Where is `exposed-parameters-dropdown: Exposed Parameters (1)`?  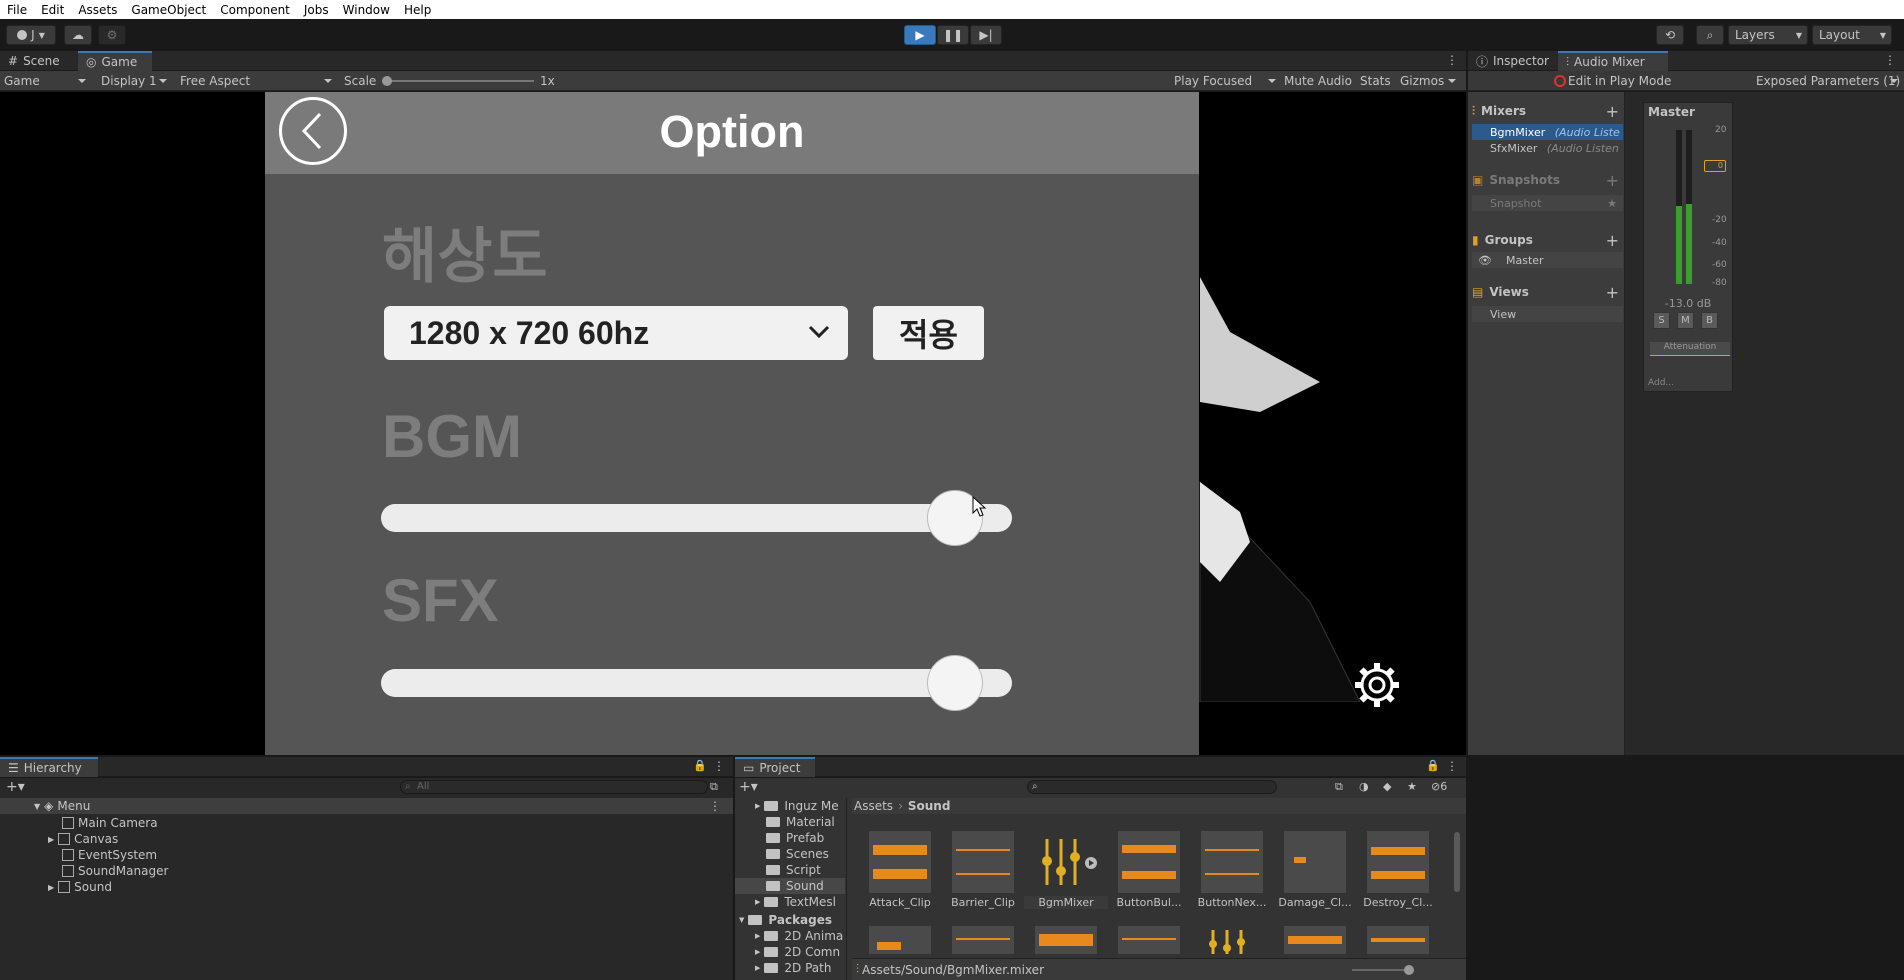 exposed-parameters-dropdown: Exposed Parameters (1) is located at coordinates (1827, 81).